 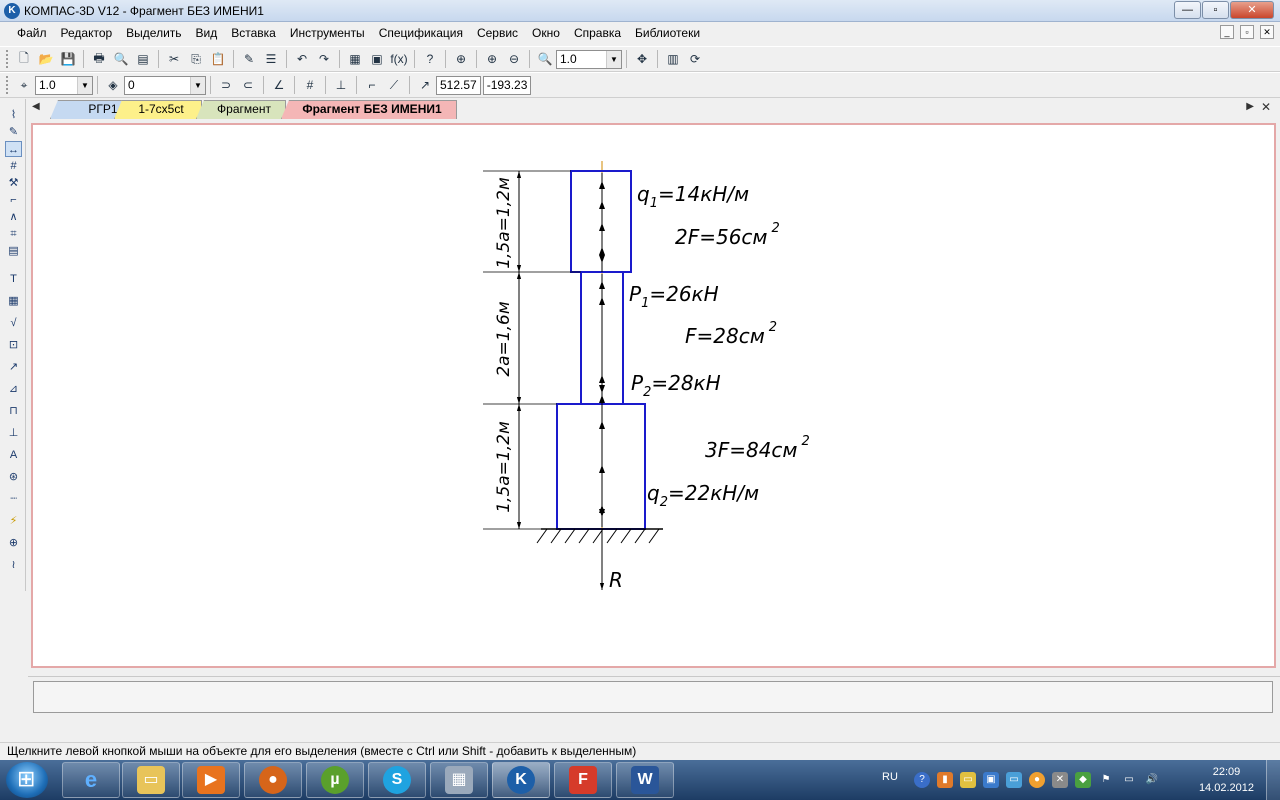 I want to click on magnet-icon: ⊃, so click(x=226, y=85).